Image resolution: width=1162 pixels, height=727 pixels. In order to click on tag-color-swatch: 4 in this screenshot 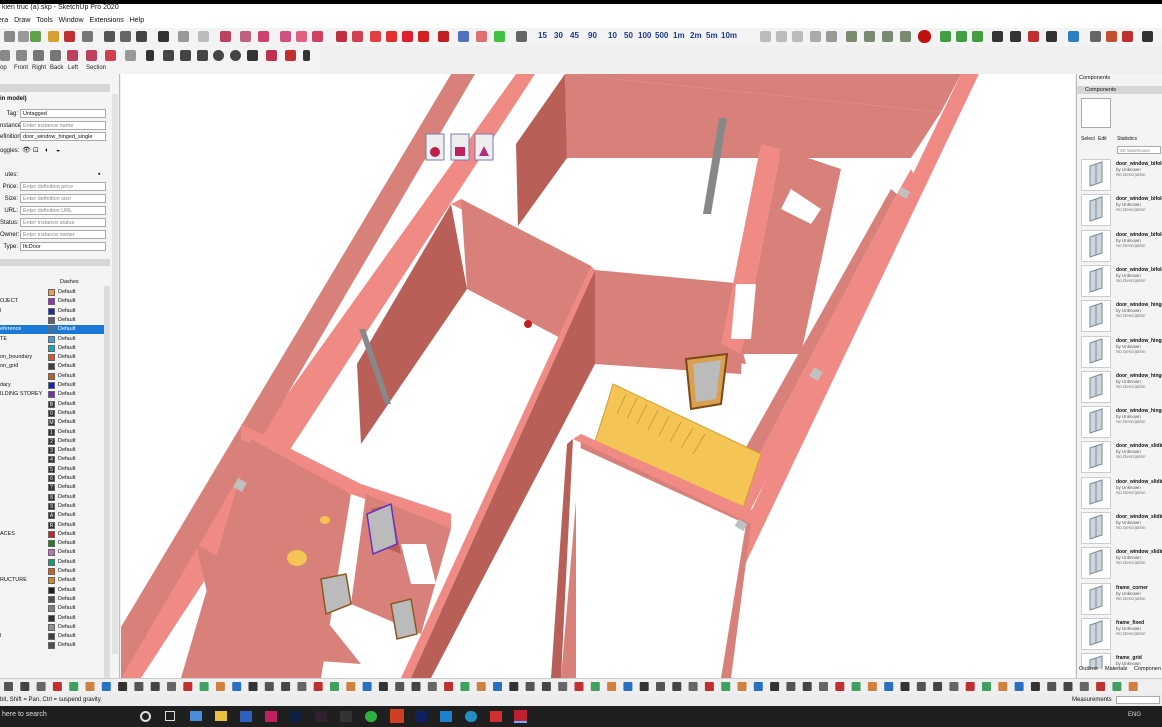, I will do `click(51, 460)`.